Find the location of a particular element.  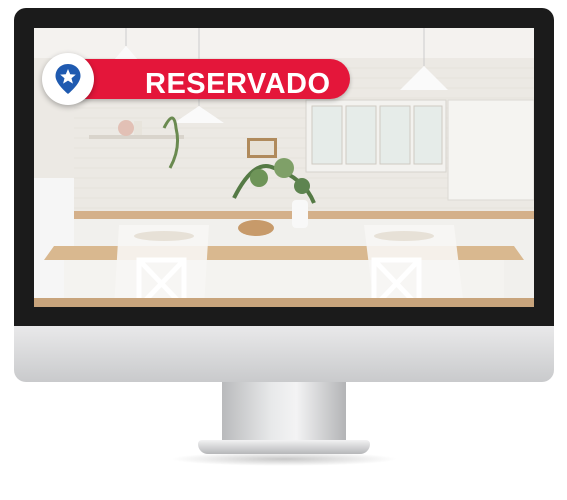

reserved-badge-label: RESERVADO is located at coordinates (238, 84).